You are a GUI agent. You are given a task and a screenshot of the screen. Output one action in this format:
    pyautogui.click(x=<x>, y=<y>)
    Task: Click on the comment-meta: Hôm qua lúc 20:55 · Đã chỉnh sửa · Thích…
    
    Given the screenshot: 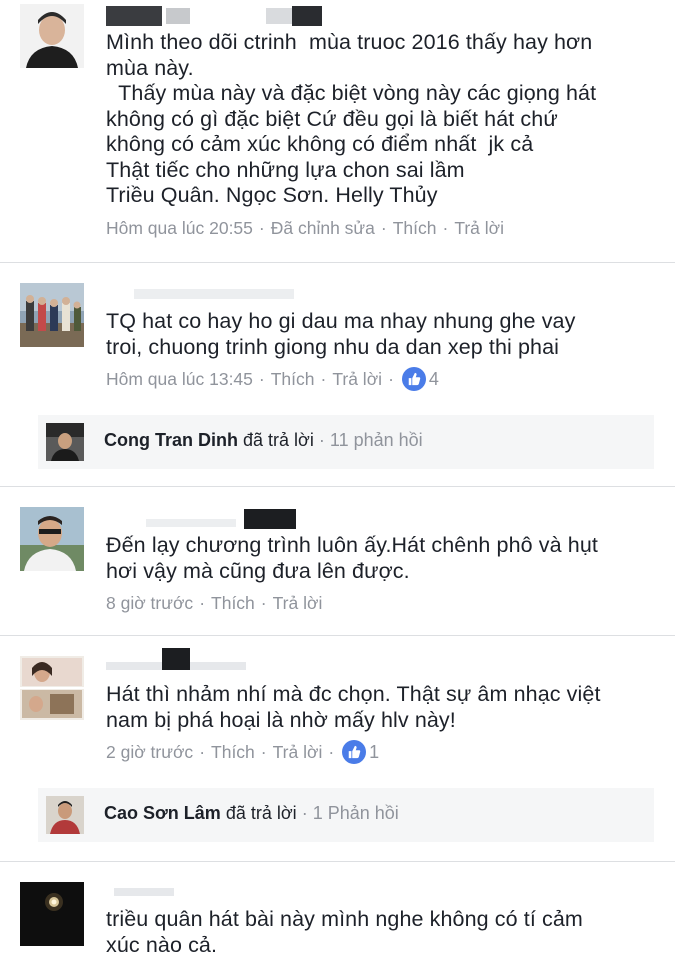 What is the action you would take?
    pyautogui.click(x=305, y=228)
    